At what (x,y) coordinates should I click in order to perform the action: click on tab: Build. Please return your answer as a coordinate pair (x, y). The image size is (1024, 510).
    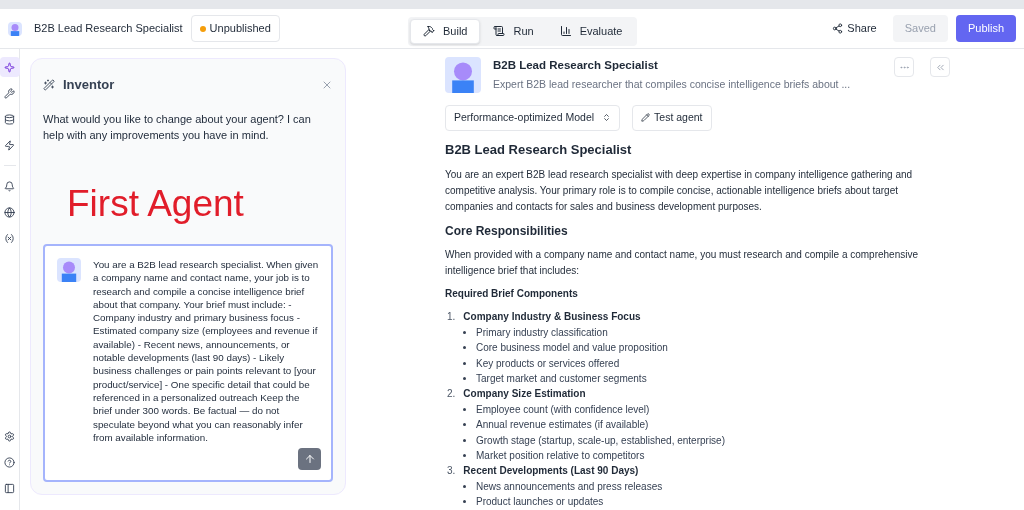
    Looking at the image, I should click on (445, 31).